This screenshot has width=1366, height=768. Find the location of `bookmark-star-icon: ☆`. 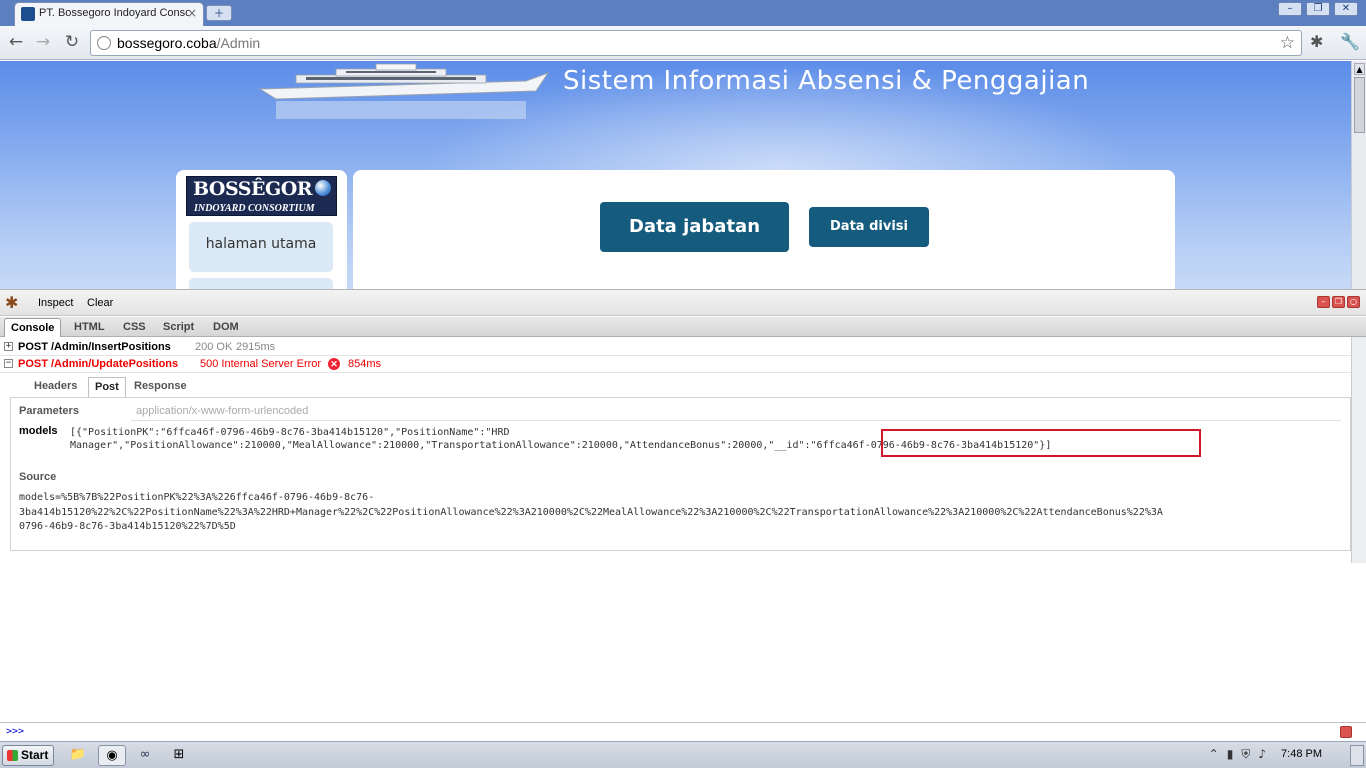

bookmark-star-icon: ☆ is located at coordinates (1287, 43).